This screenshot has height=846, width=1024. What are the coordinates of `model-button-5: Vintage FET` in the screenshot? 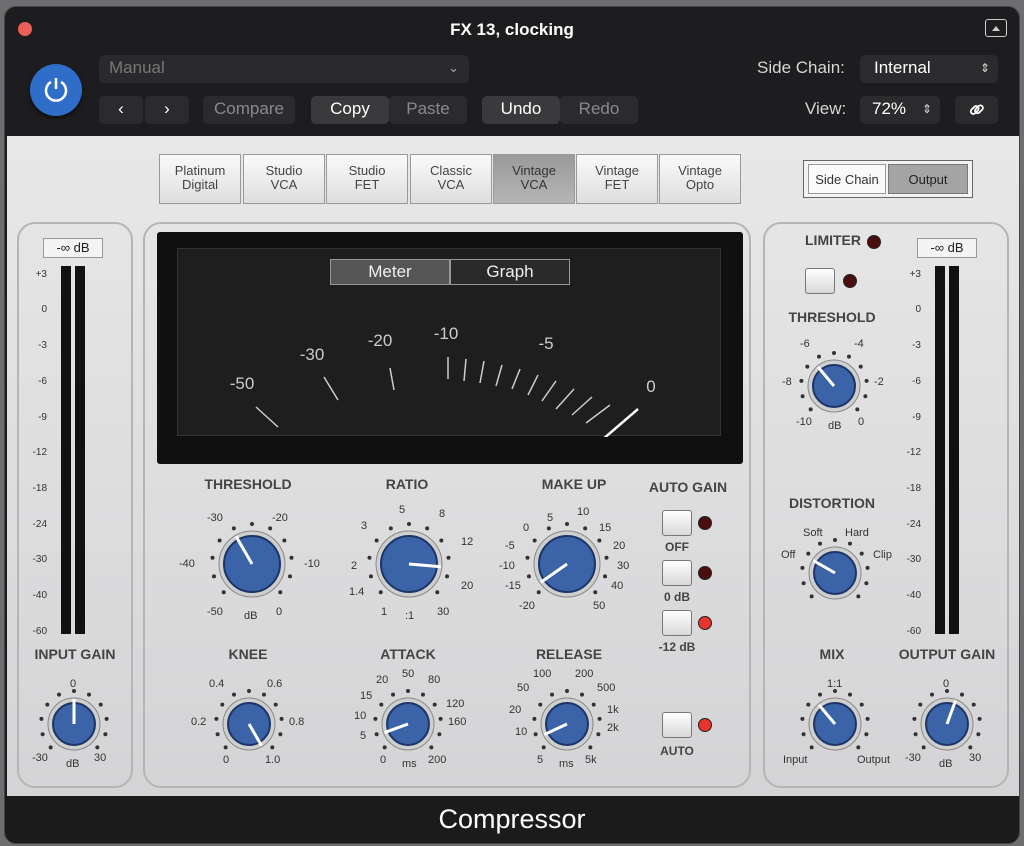 It's located at (617, 179).